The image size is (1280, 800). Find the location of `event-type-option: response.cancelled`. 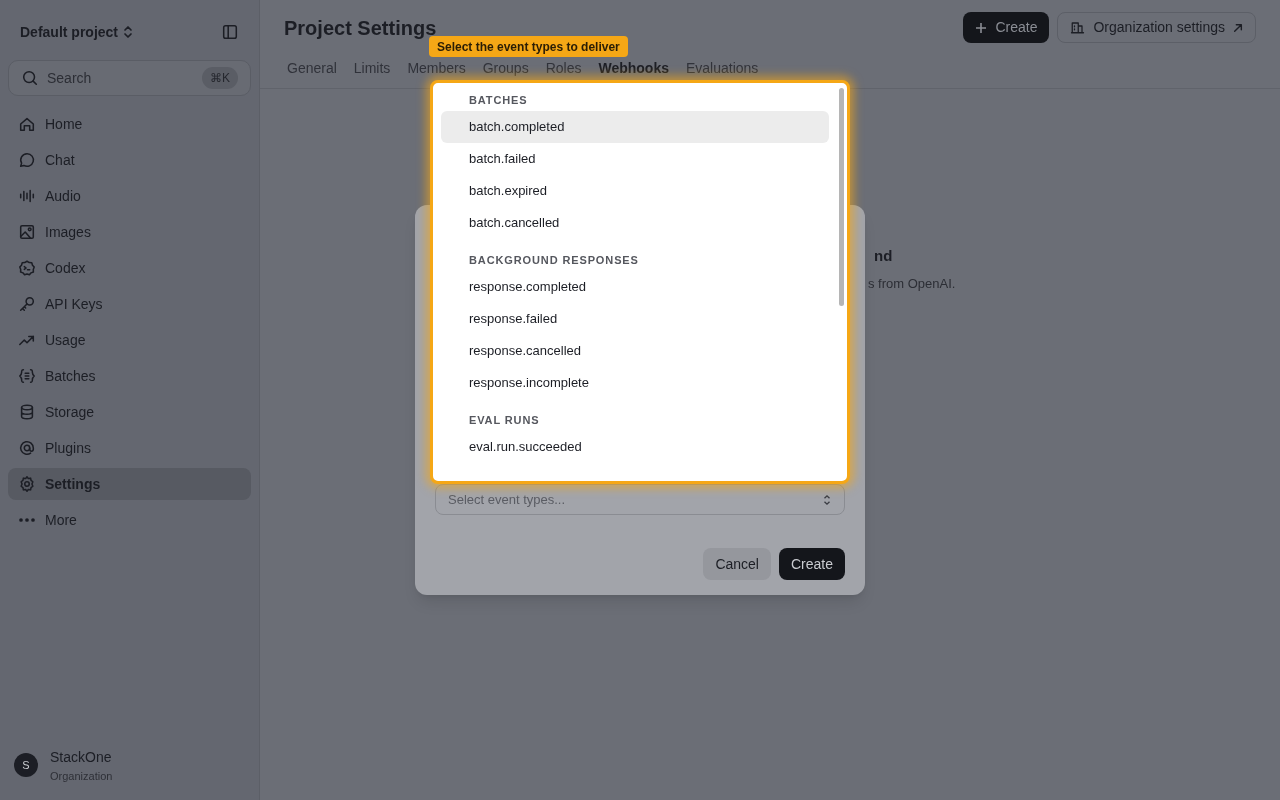

event-type-option: response.cancelled is located at coordinates (635, 351).